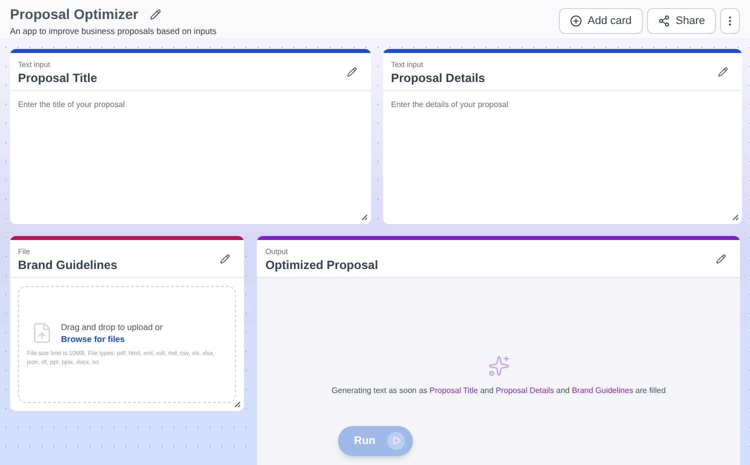 This screenshot has width=750, height=465. Describe the element at coordinates (190, 157) in the screenshot. I see `text-area: Enter the title of your proposal` at that location.